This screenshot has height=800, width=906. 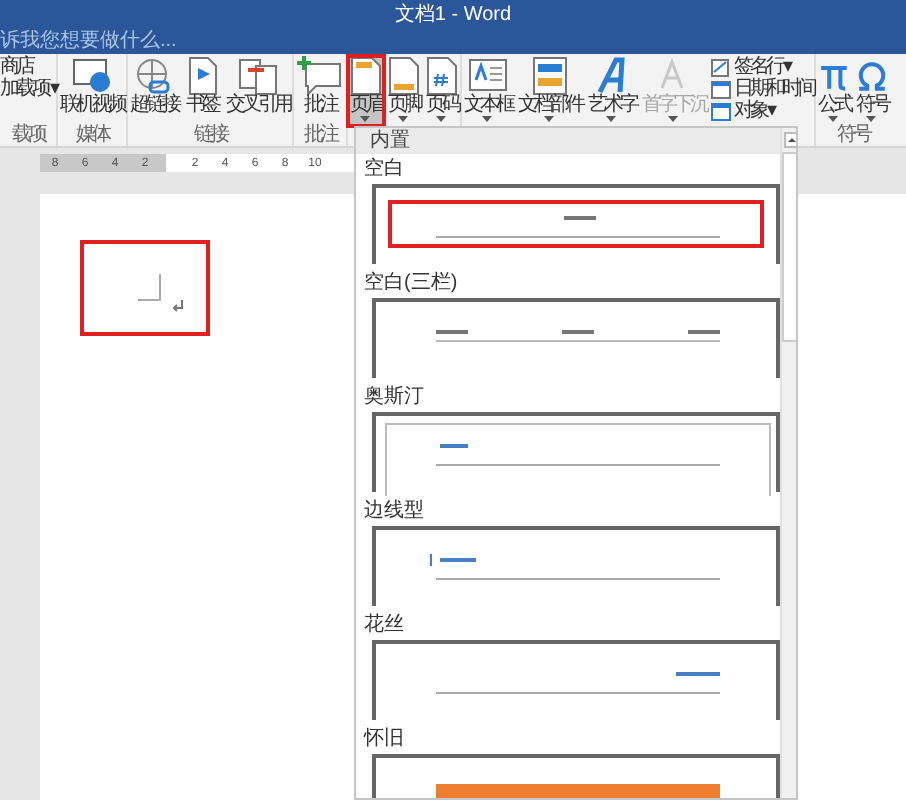 I want to click on gallery-item-label: 空白(三栏), so click(x=411, y=283).